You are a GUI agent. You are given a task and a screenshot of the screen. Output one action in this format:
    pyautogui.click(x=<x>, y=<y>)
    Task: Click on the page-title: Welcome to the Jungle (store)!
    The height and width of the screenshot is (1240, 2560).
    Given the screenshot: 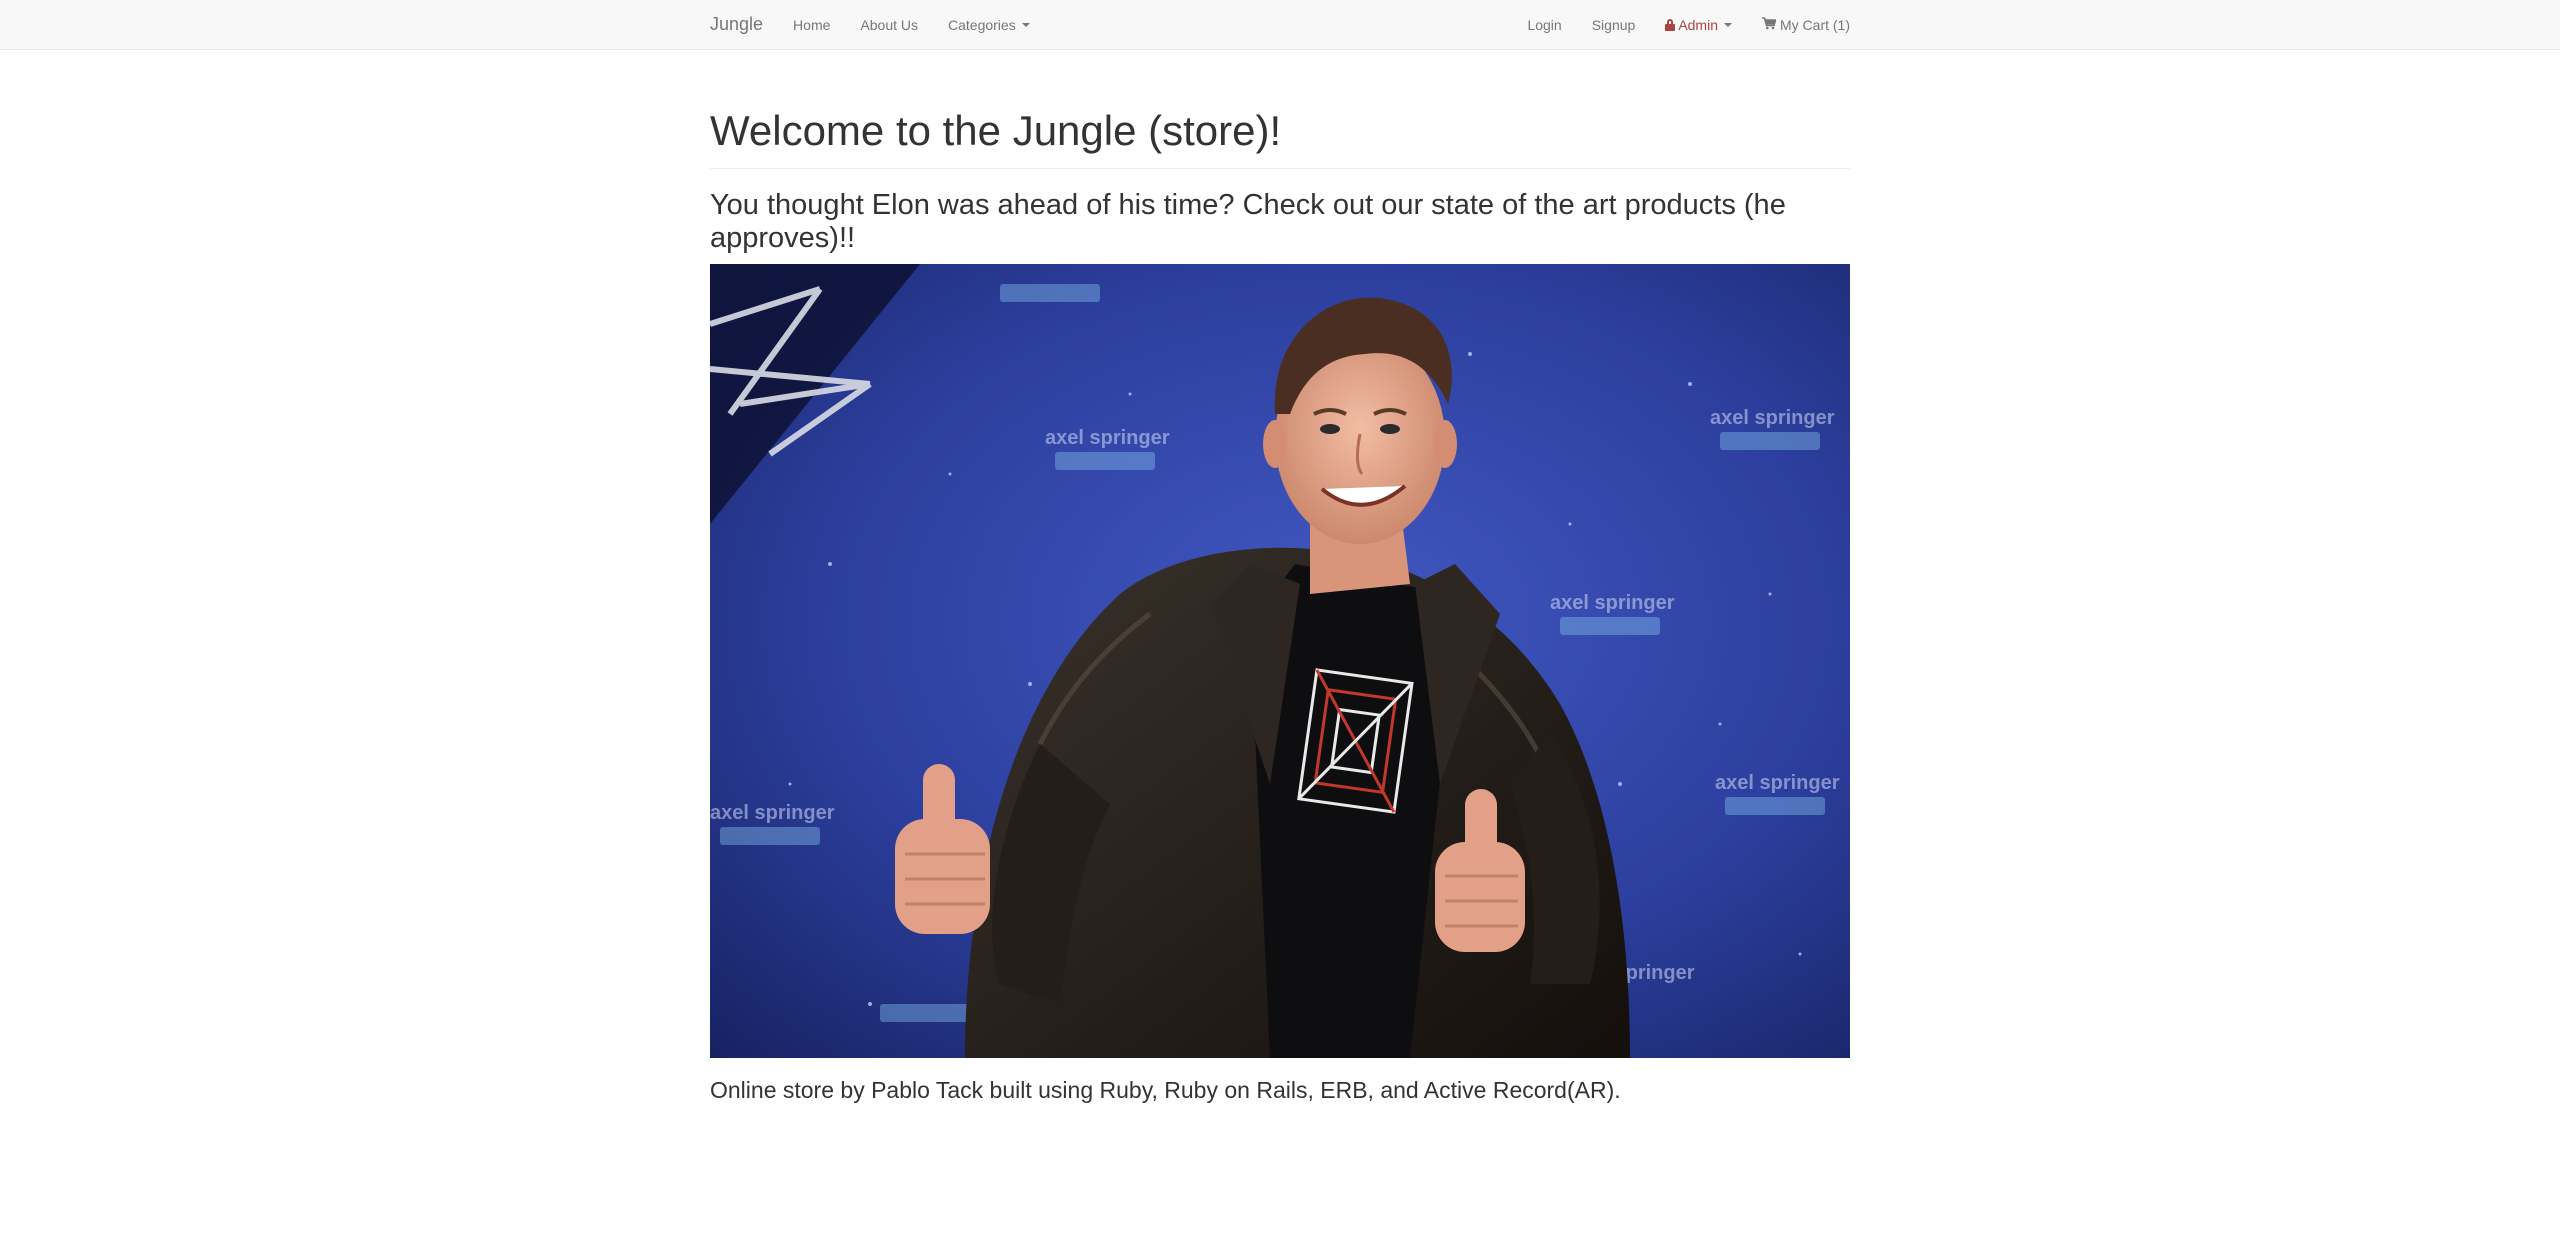 What is the action you would take?
    pyautogui.click(x=996, y=130)
    